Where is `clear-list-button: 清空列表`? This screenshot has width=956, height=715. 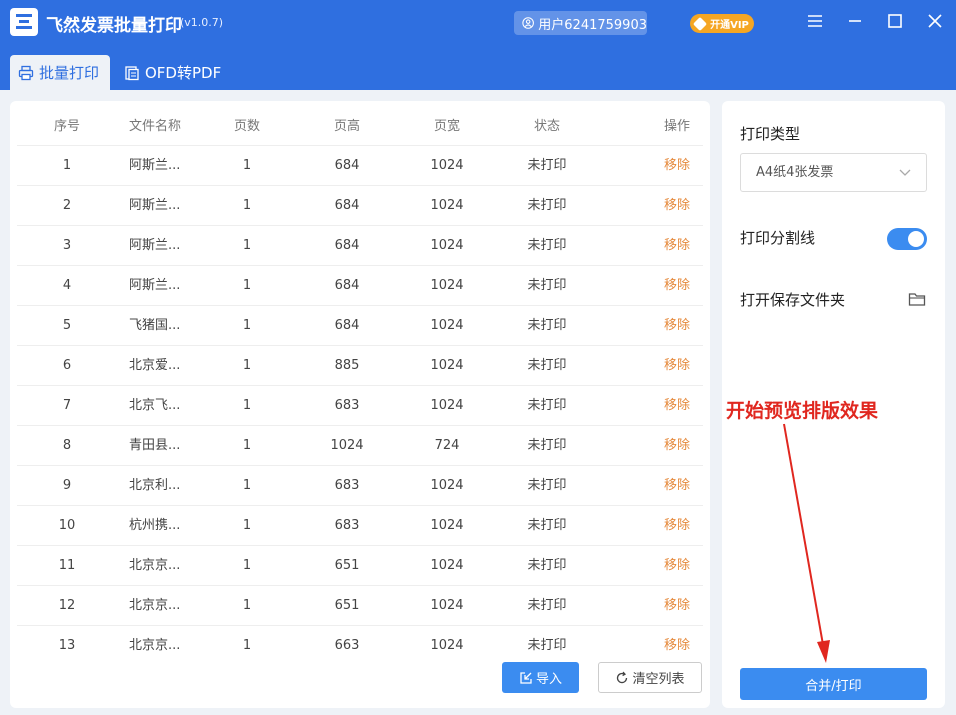
clear-list-button: 清空列表 is located at coordinates (650, 677).